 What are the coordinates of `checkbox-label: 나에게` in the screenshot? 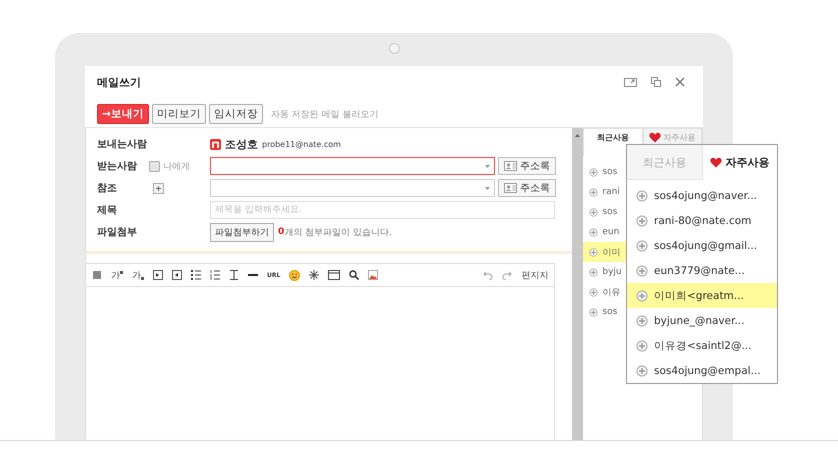 It's located at (176, 166).